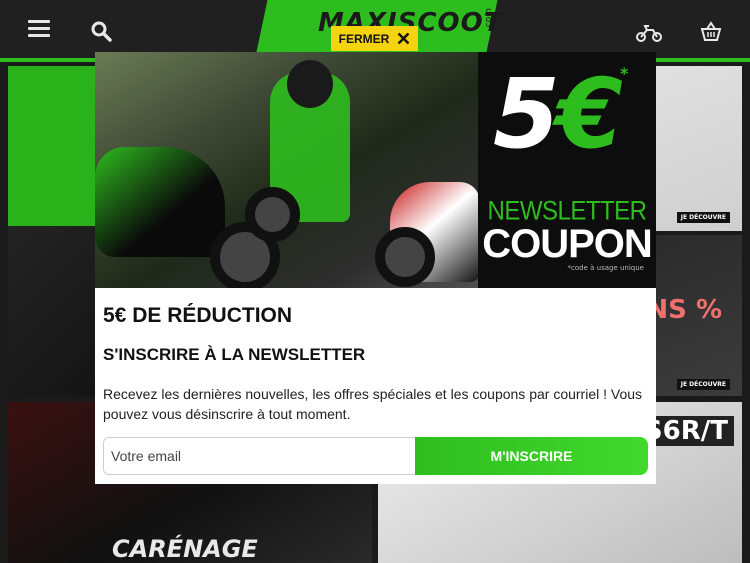 This screenshot has width=750, height=563. Describe the element at coordinates (234, 354) in the screenshot. I see `popup-subtitle: S'INSCRIRE À LA NEWSLETTER` at that location.